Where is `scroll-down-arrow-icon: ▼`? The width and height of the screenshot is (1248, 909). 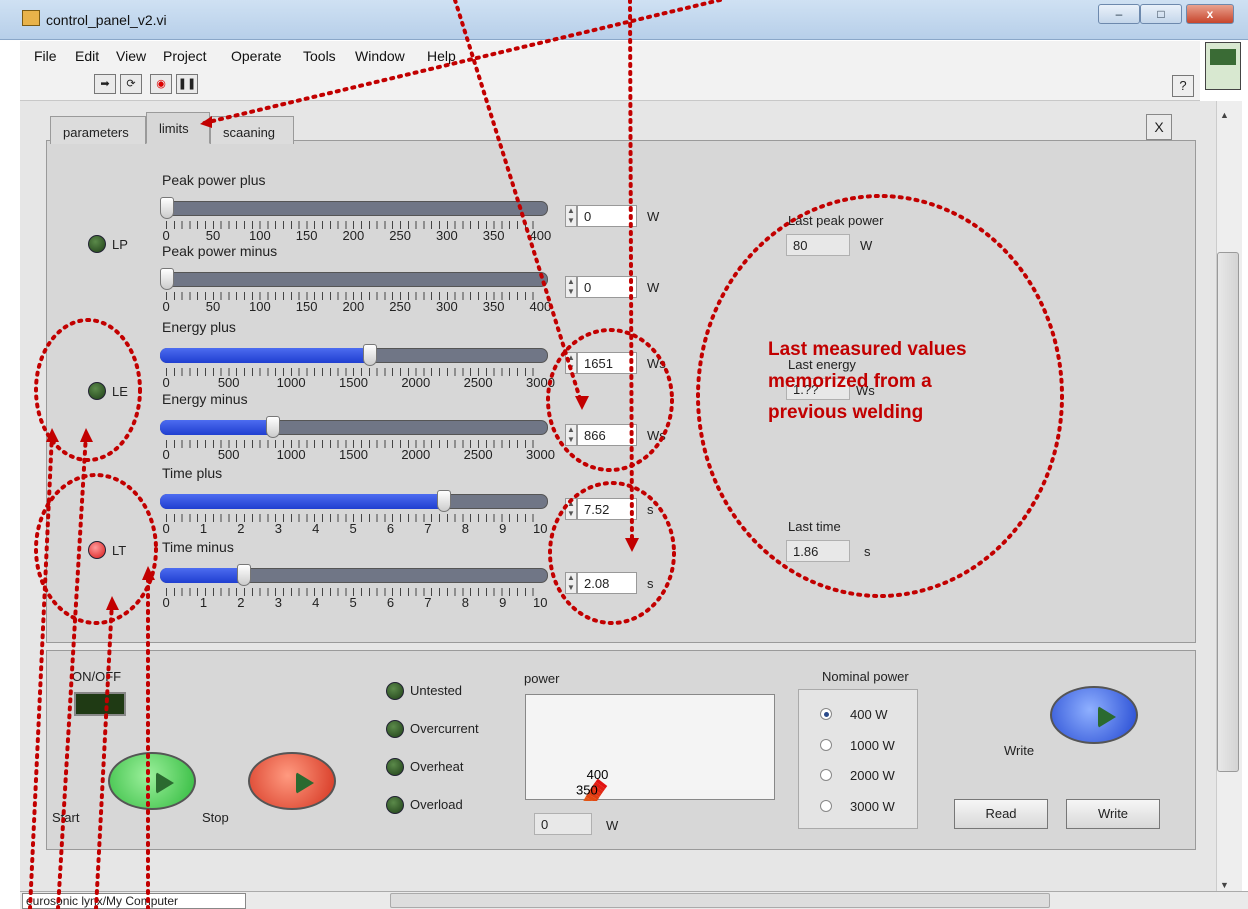
scroll-down-arrow-icon: ▼ is located at coordinates (1224, 885).